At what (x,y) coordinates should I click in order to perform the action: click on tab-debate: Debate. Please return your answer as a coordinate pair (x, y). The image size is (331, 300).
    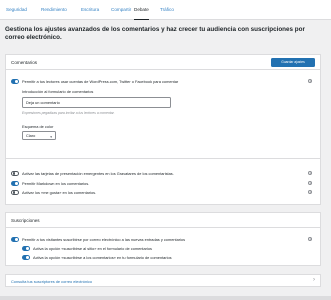
    Looking at the image, I should click on (141, 10).